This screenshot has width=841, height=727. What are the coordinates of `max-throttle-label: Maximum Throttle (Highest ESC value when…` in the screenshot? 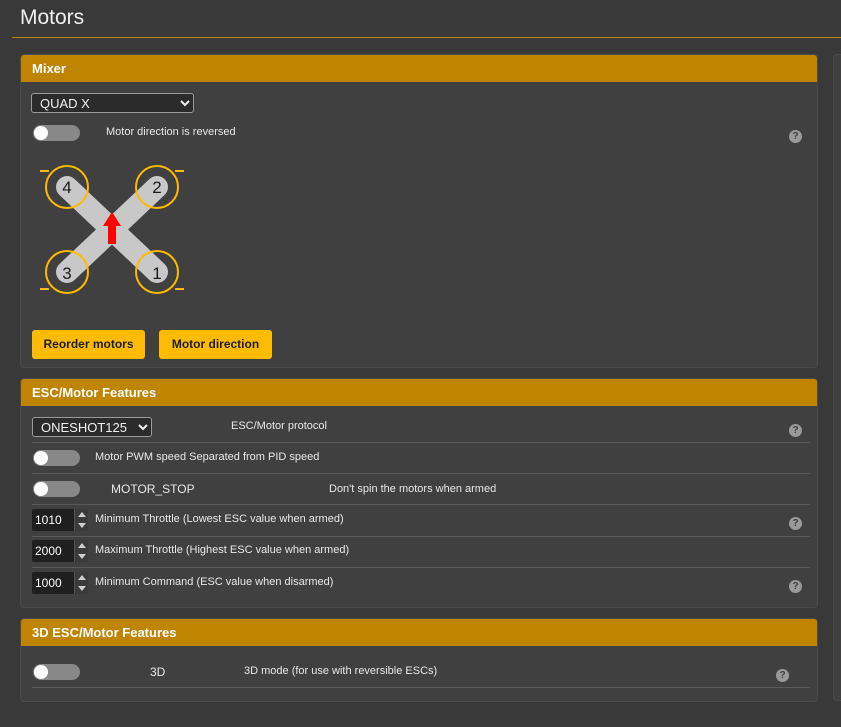 It's located at (222, 550).